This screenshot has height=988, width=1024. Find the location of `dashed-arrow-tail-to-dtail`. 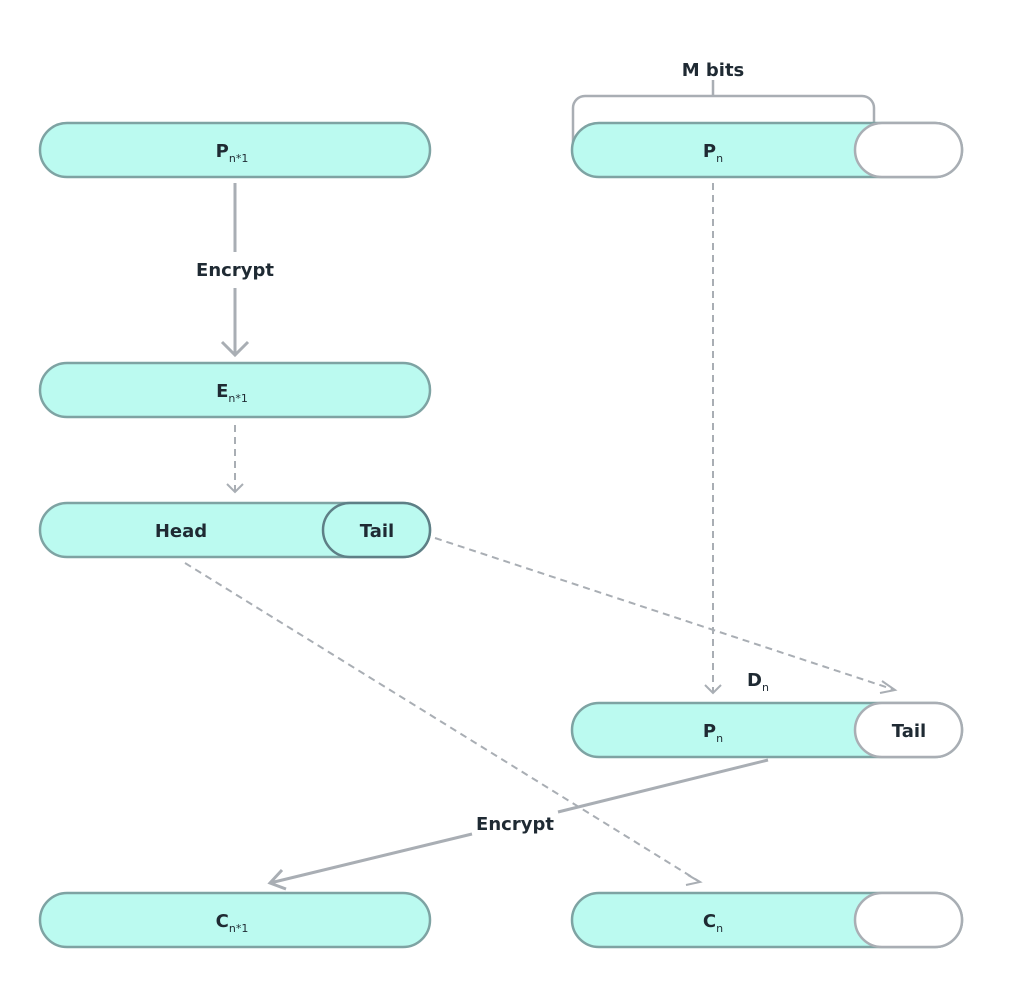

dashed-arrow-tail-to-dtail is located at coordinates (665, 614).